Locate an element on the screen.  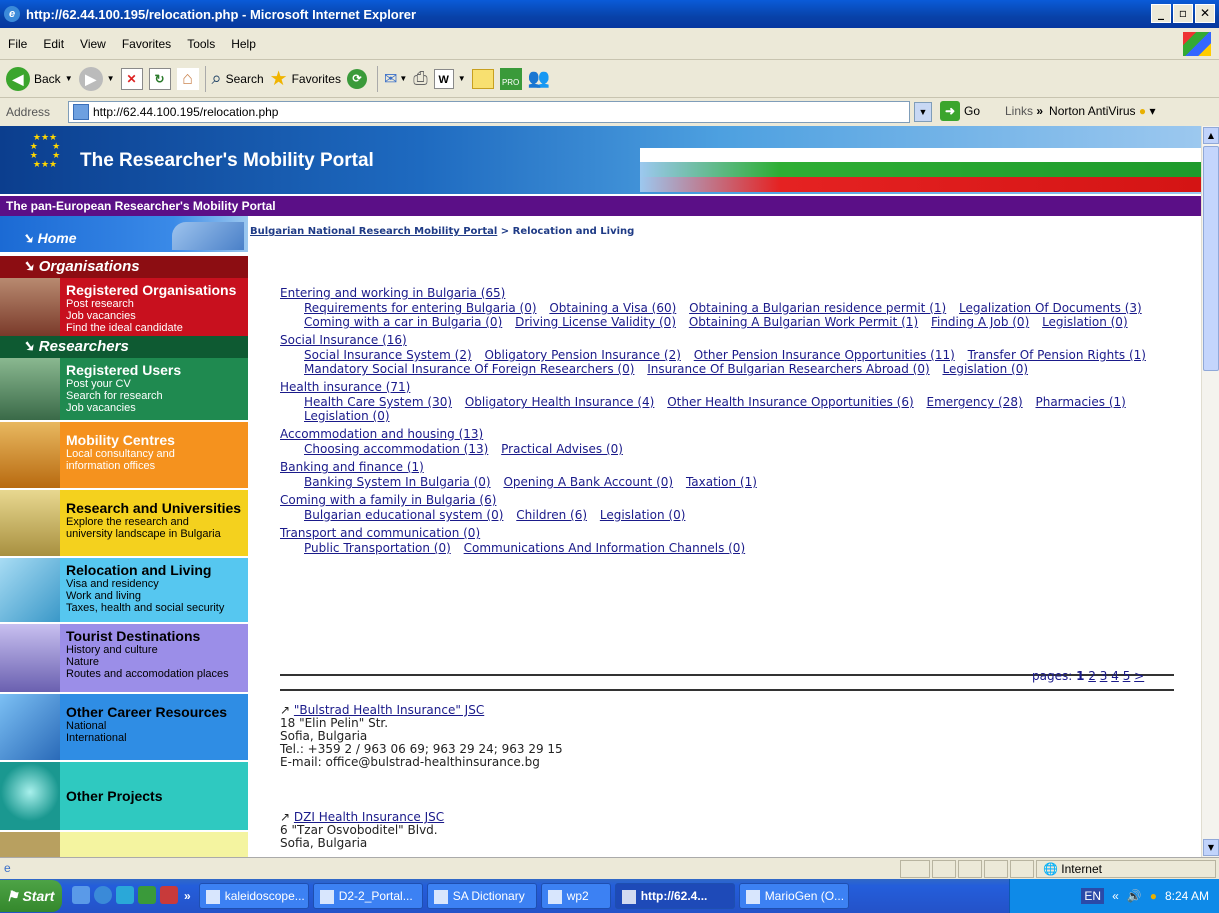
go-button: ➜ Go is located at coordinates (960, 111).